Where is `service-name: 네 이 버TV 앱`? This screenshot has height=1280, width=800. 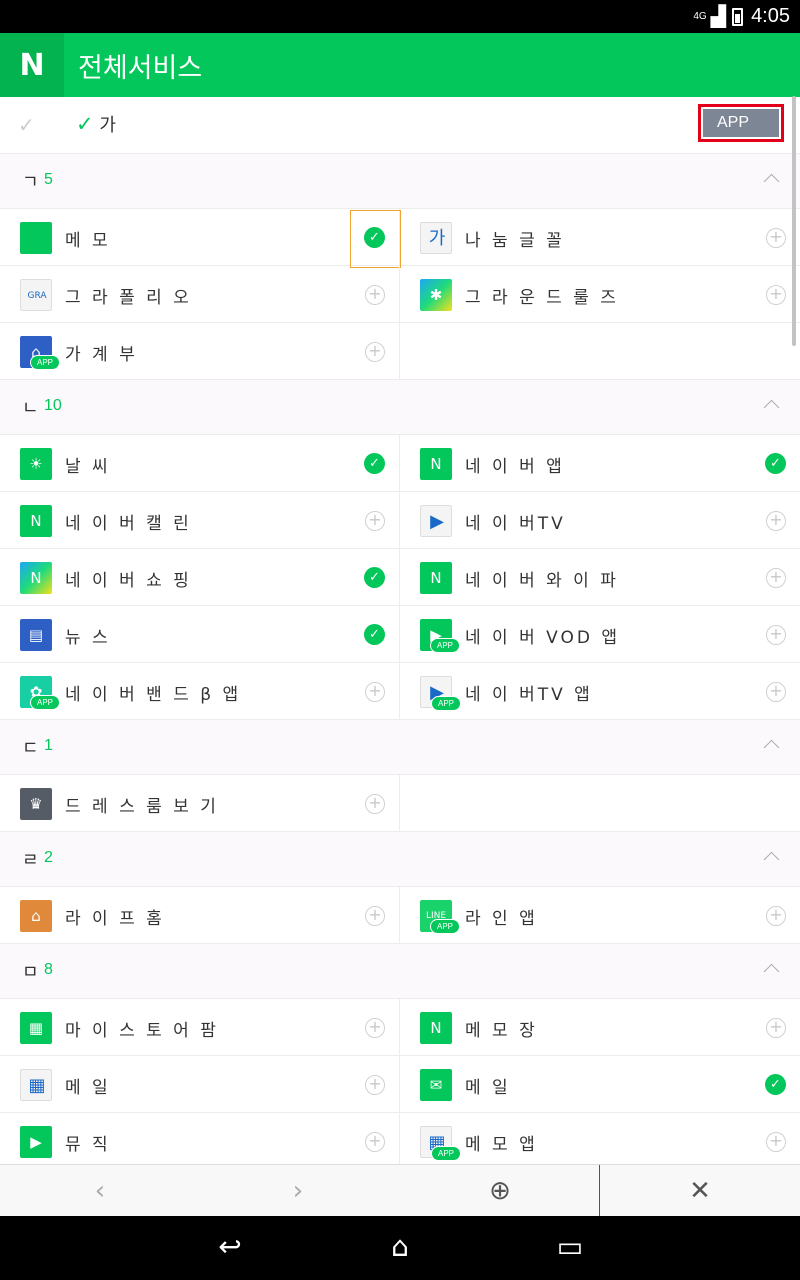
service-name: 네 이 버TV 앱 is located at coordinates (529, 695).